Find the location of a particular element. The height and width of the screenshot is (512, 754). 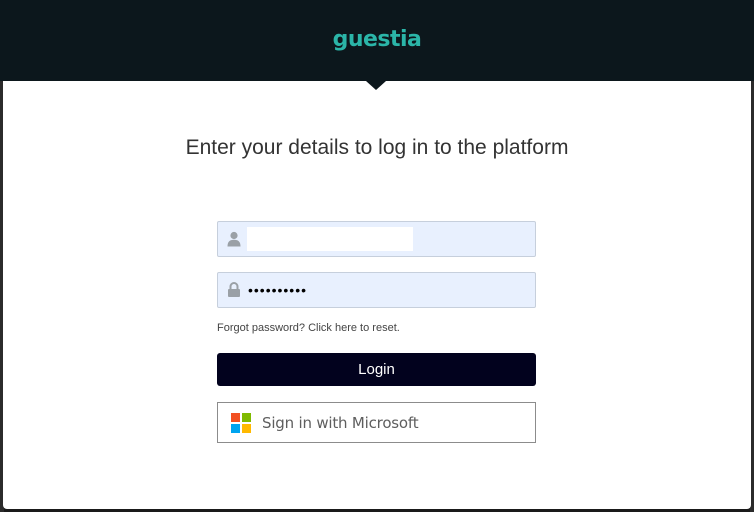

lock-icon is located at coordinates (234, 289).